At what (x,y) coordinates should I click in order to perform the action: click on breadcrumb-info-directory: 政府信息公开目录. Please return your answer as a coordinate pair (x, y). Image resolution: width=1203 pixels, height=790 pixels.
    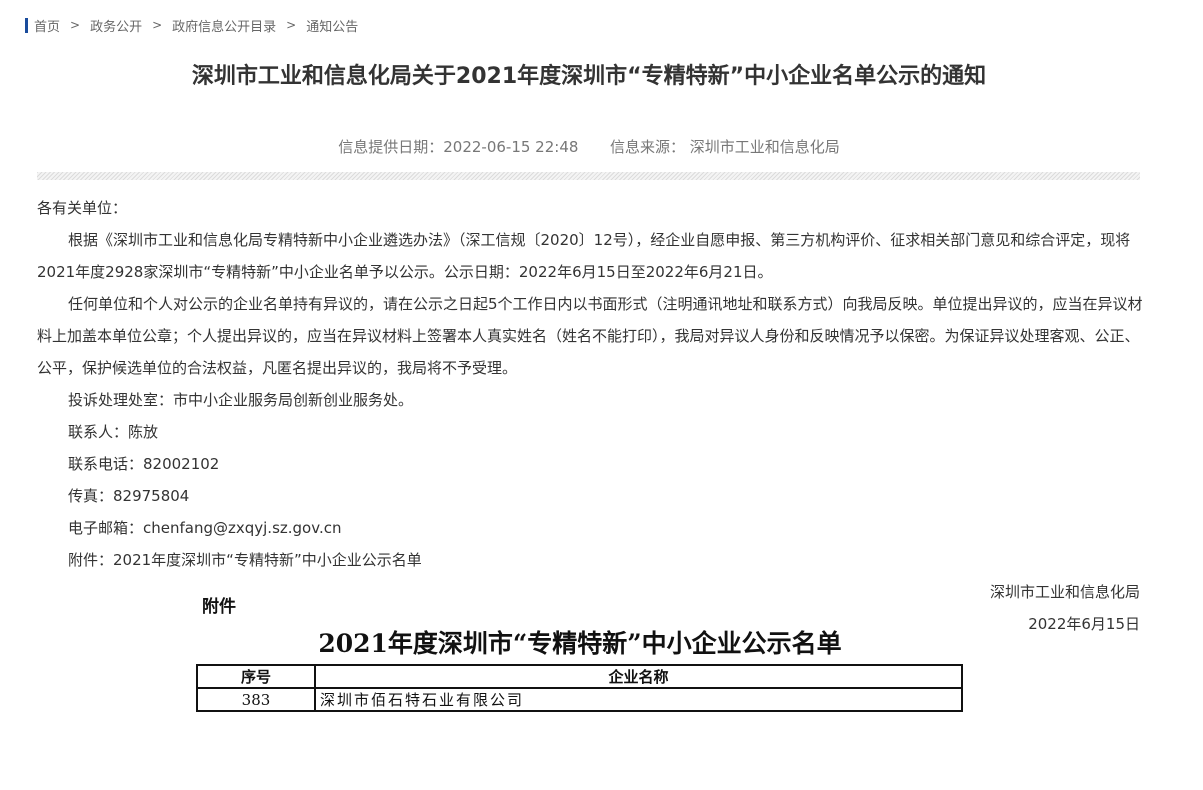
    Looking at the image, I should click on (224, 25).